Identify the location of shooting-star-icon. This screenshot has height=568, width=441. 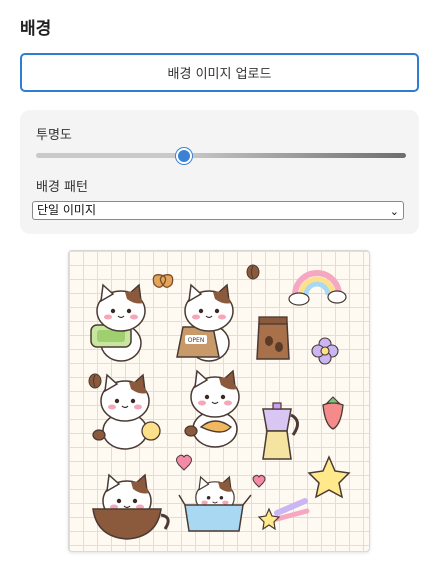
(283, 514).